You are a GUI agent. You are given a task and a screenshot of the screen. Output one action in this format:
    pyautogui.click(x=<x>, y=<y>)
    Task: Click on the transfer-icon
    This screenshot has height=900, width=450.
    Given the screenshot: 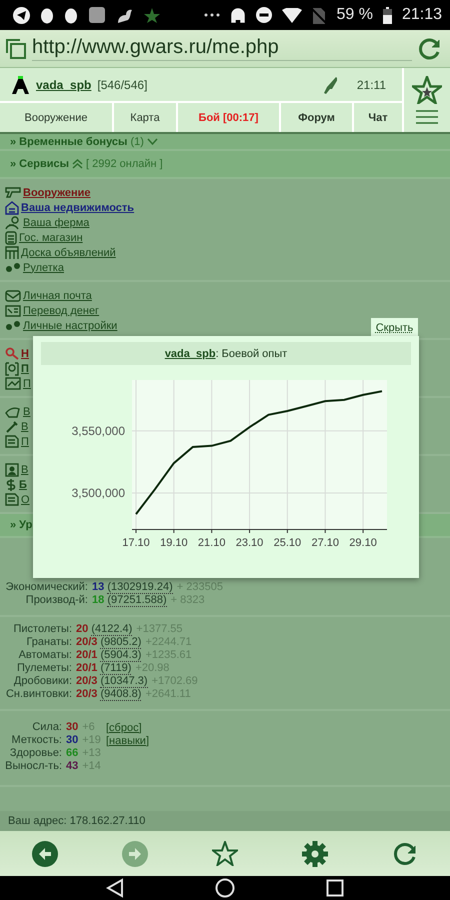 What is the action you would take?
    pyautogui.click(x=13, y=310)
    